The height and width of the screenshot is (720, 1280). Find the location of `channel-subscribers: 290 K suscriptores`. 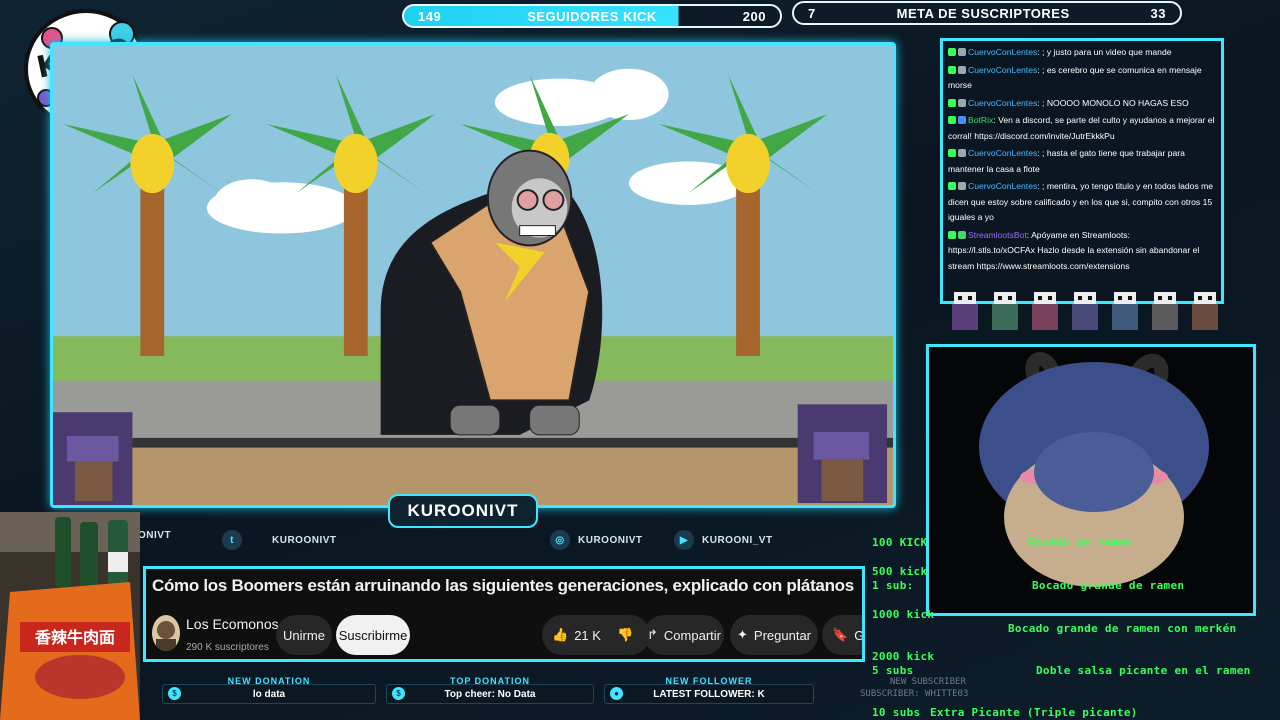

channel-subscribers: 290 K suscriptores is located at coordinates (227, 647).